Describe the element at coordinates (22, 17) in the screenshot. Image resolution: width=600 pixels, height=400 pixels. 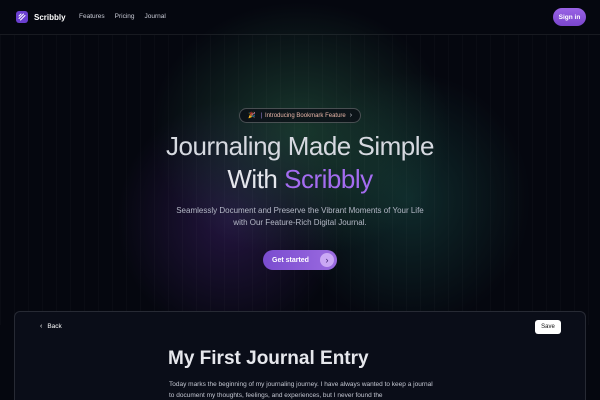
I see `logo-icon` at that location.